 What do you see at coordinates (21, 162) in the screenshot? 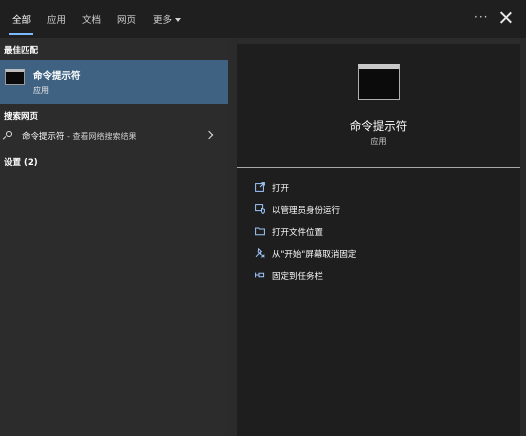
I see `settings-heading: 设置 (2)` at bounding box center [21, 162].